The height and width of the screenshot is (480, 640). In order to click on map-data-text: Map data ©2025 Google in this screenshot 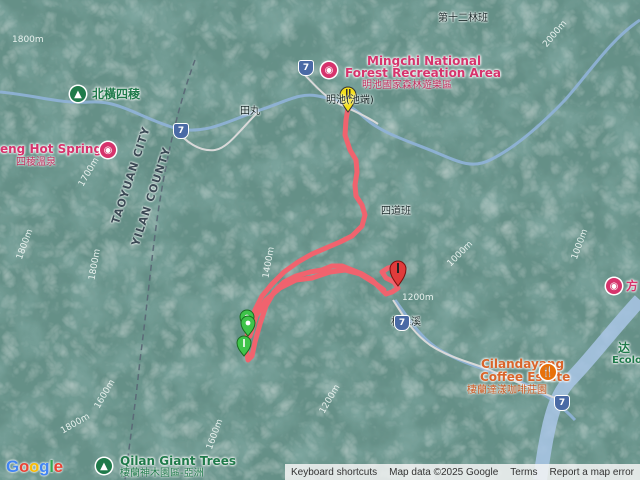, I will do `click(444, 472)`.